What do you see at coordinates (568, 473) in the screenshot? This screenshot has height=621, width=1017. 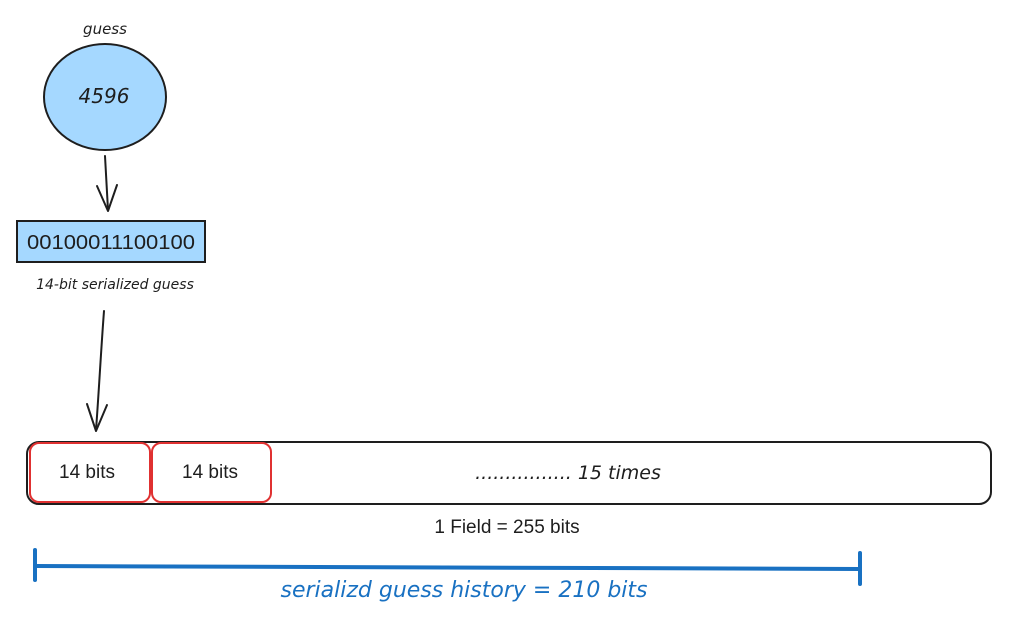 I see `field-repeat-text: ................ 15 times` at bounding box center [568, 473].